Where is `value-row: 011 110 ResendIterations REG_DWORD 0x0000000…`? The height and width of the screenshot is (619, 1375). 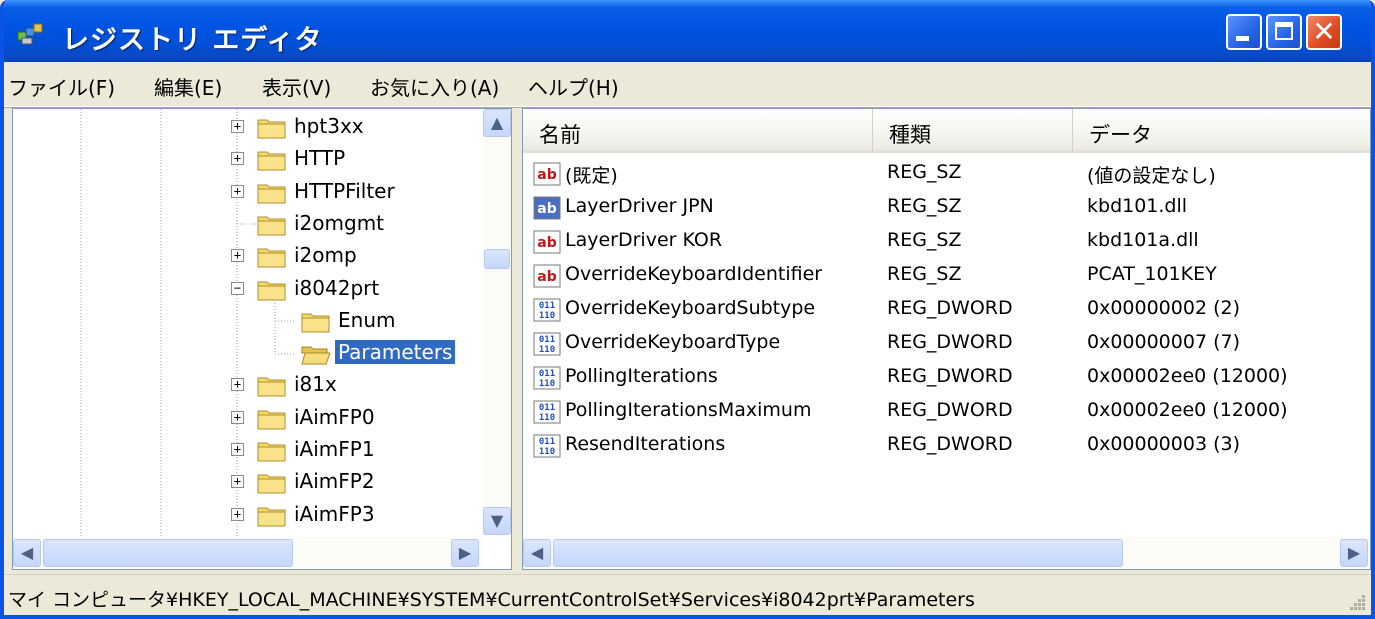 value-row: 011 110 ResendIterations REG_DWORD 0x0000000… is located at coordinates (933, 446).